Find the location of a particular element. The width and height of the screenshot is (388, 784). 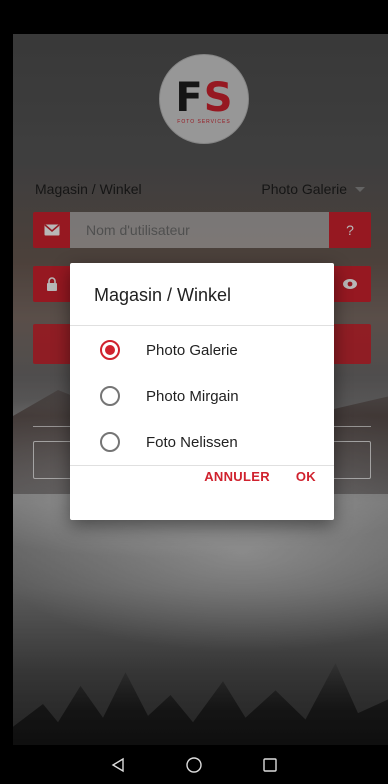

home-icon is located at coordinates (194, 765).